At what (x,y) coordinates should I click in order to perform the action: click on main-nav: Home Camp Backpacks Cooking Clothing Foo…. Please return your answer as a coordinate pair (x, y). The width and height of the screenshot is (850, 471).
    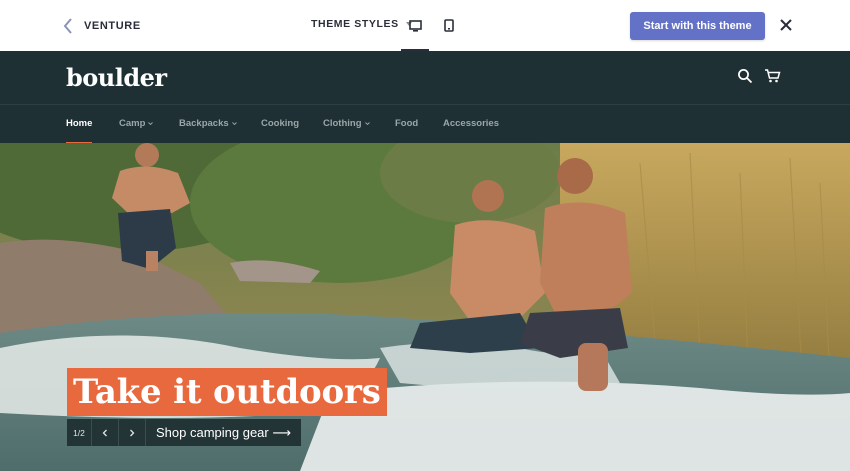
    Looking at the image, I should click on (425, 124).